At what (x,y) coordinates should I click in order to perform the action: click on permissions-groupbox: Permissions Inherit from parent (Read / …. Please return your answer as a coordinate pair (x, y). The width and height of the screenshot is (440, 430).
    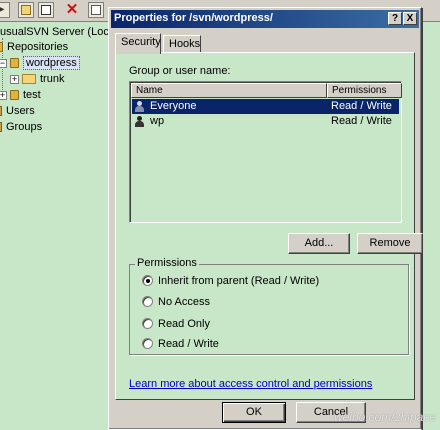
    Looking at the image, I should click on (269, 306).